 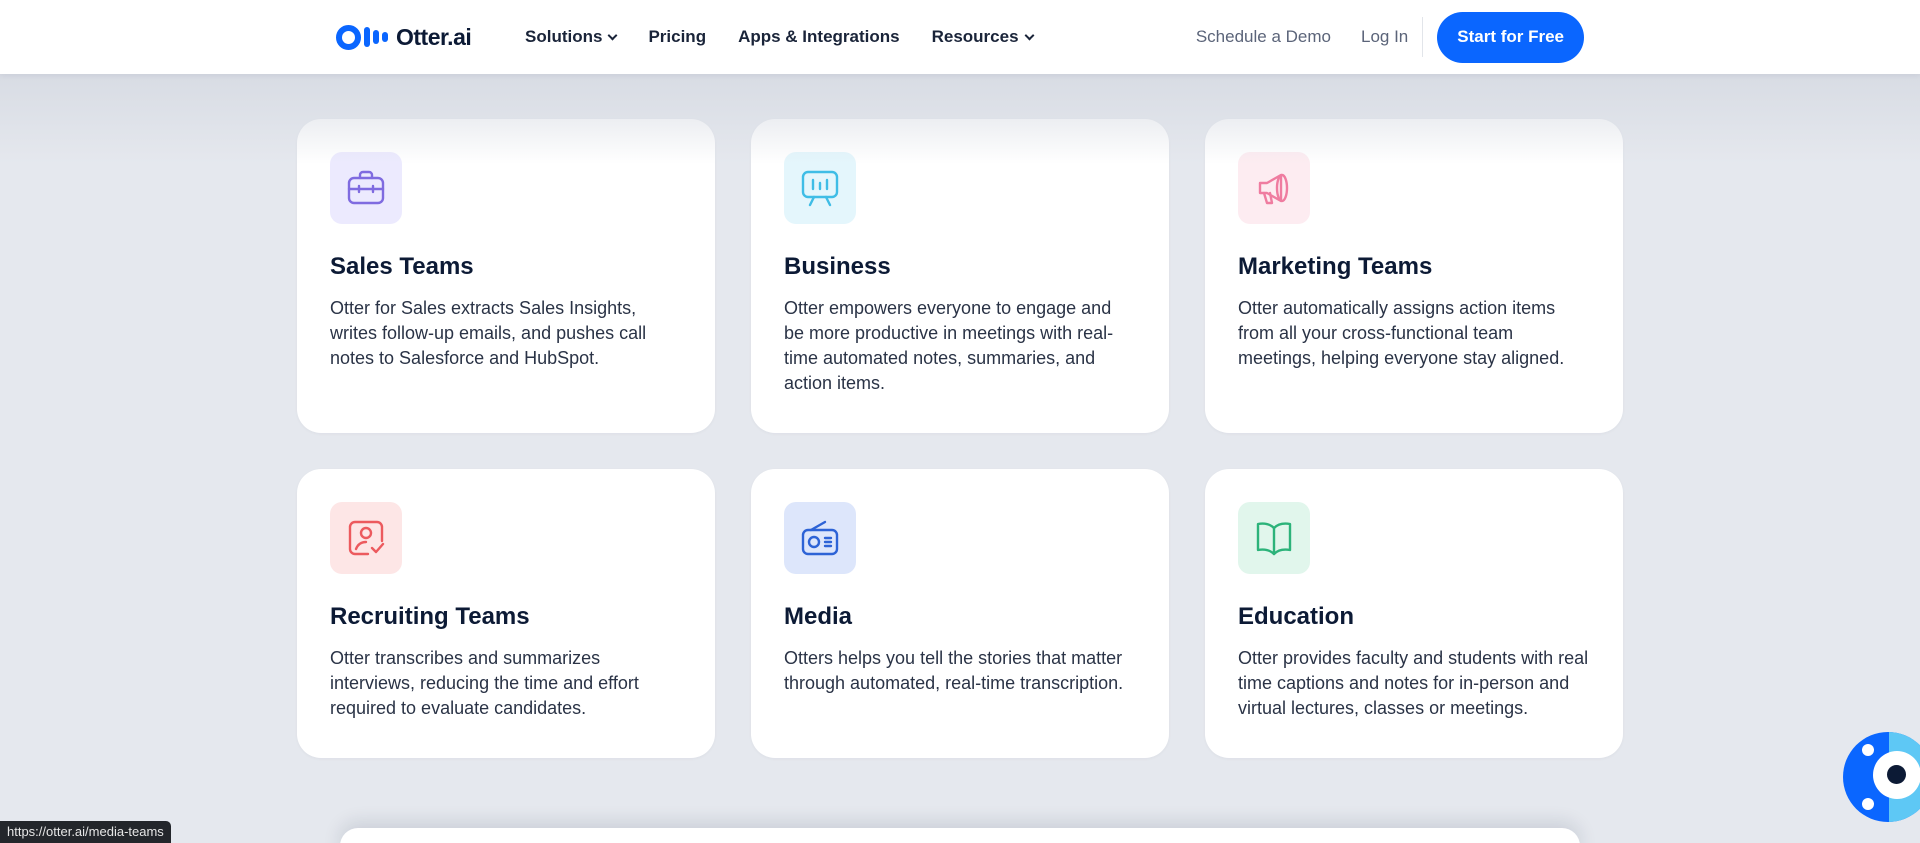 I want to click on log-in-link: Log In, so click(x=1384, y=37).